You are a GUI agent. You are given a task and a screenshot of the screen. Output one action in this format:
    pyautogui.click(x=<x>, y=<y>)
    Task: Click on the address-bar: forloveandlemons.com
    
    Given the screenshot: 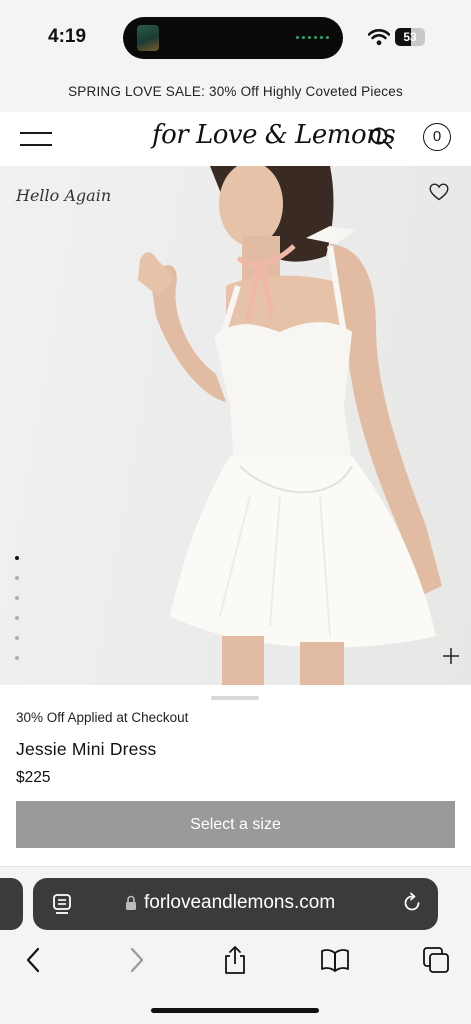 What is the action you would take?
    pyautogui.click(x=235, y=904)
    